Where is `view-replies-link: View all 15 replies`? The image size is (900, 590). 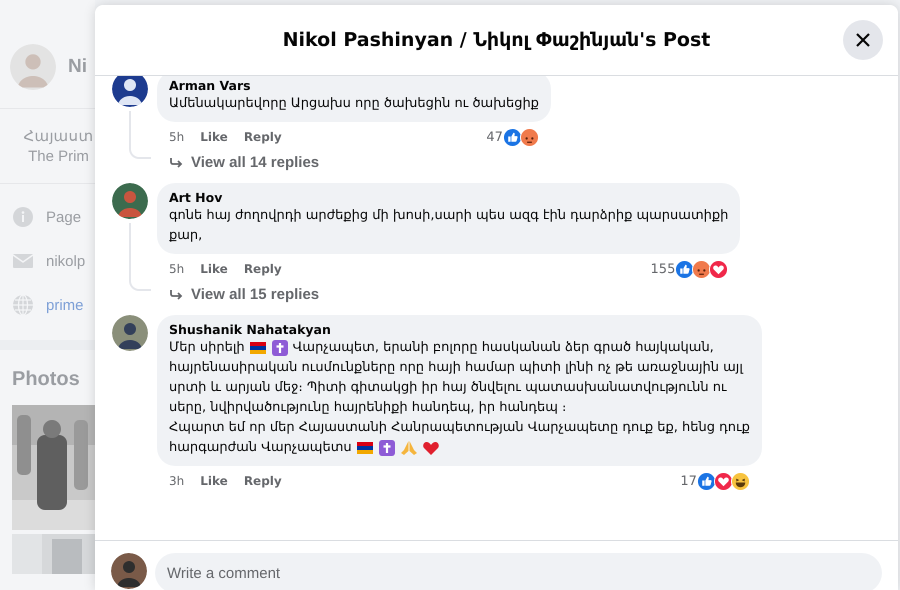
view-replies-link: View all 15 replies is located at coordinates (238, 293).